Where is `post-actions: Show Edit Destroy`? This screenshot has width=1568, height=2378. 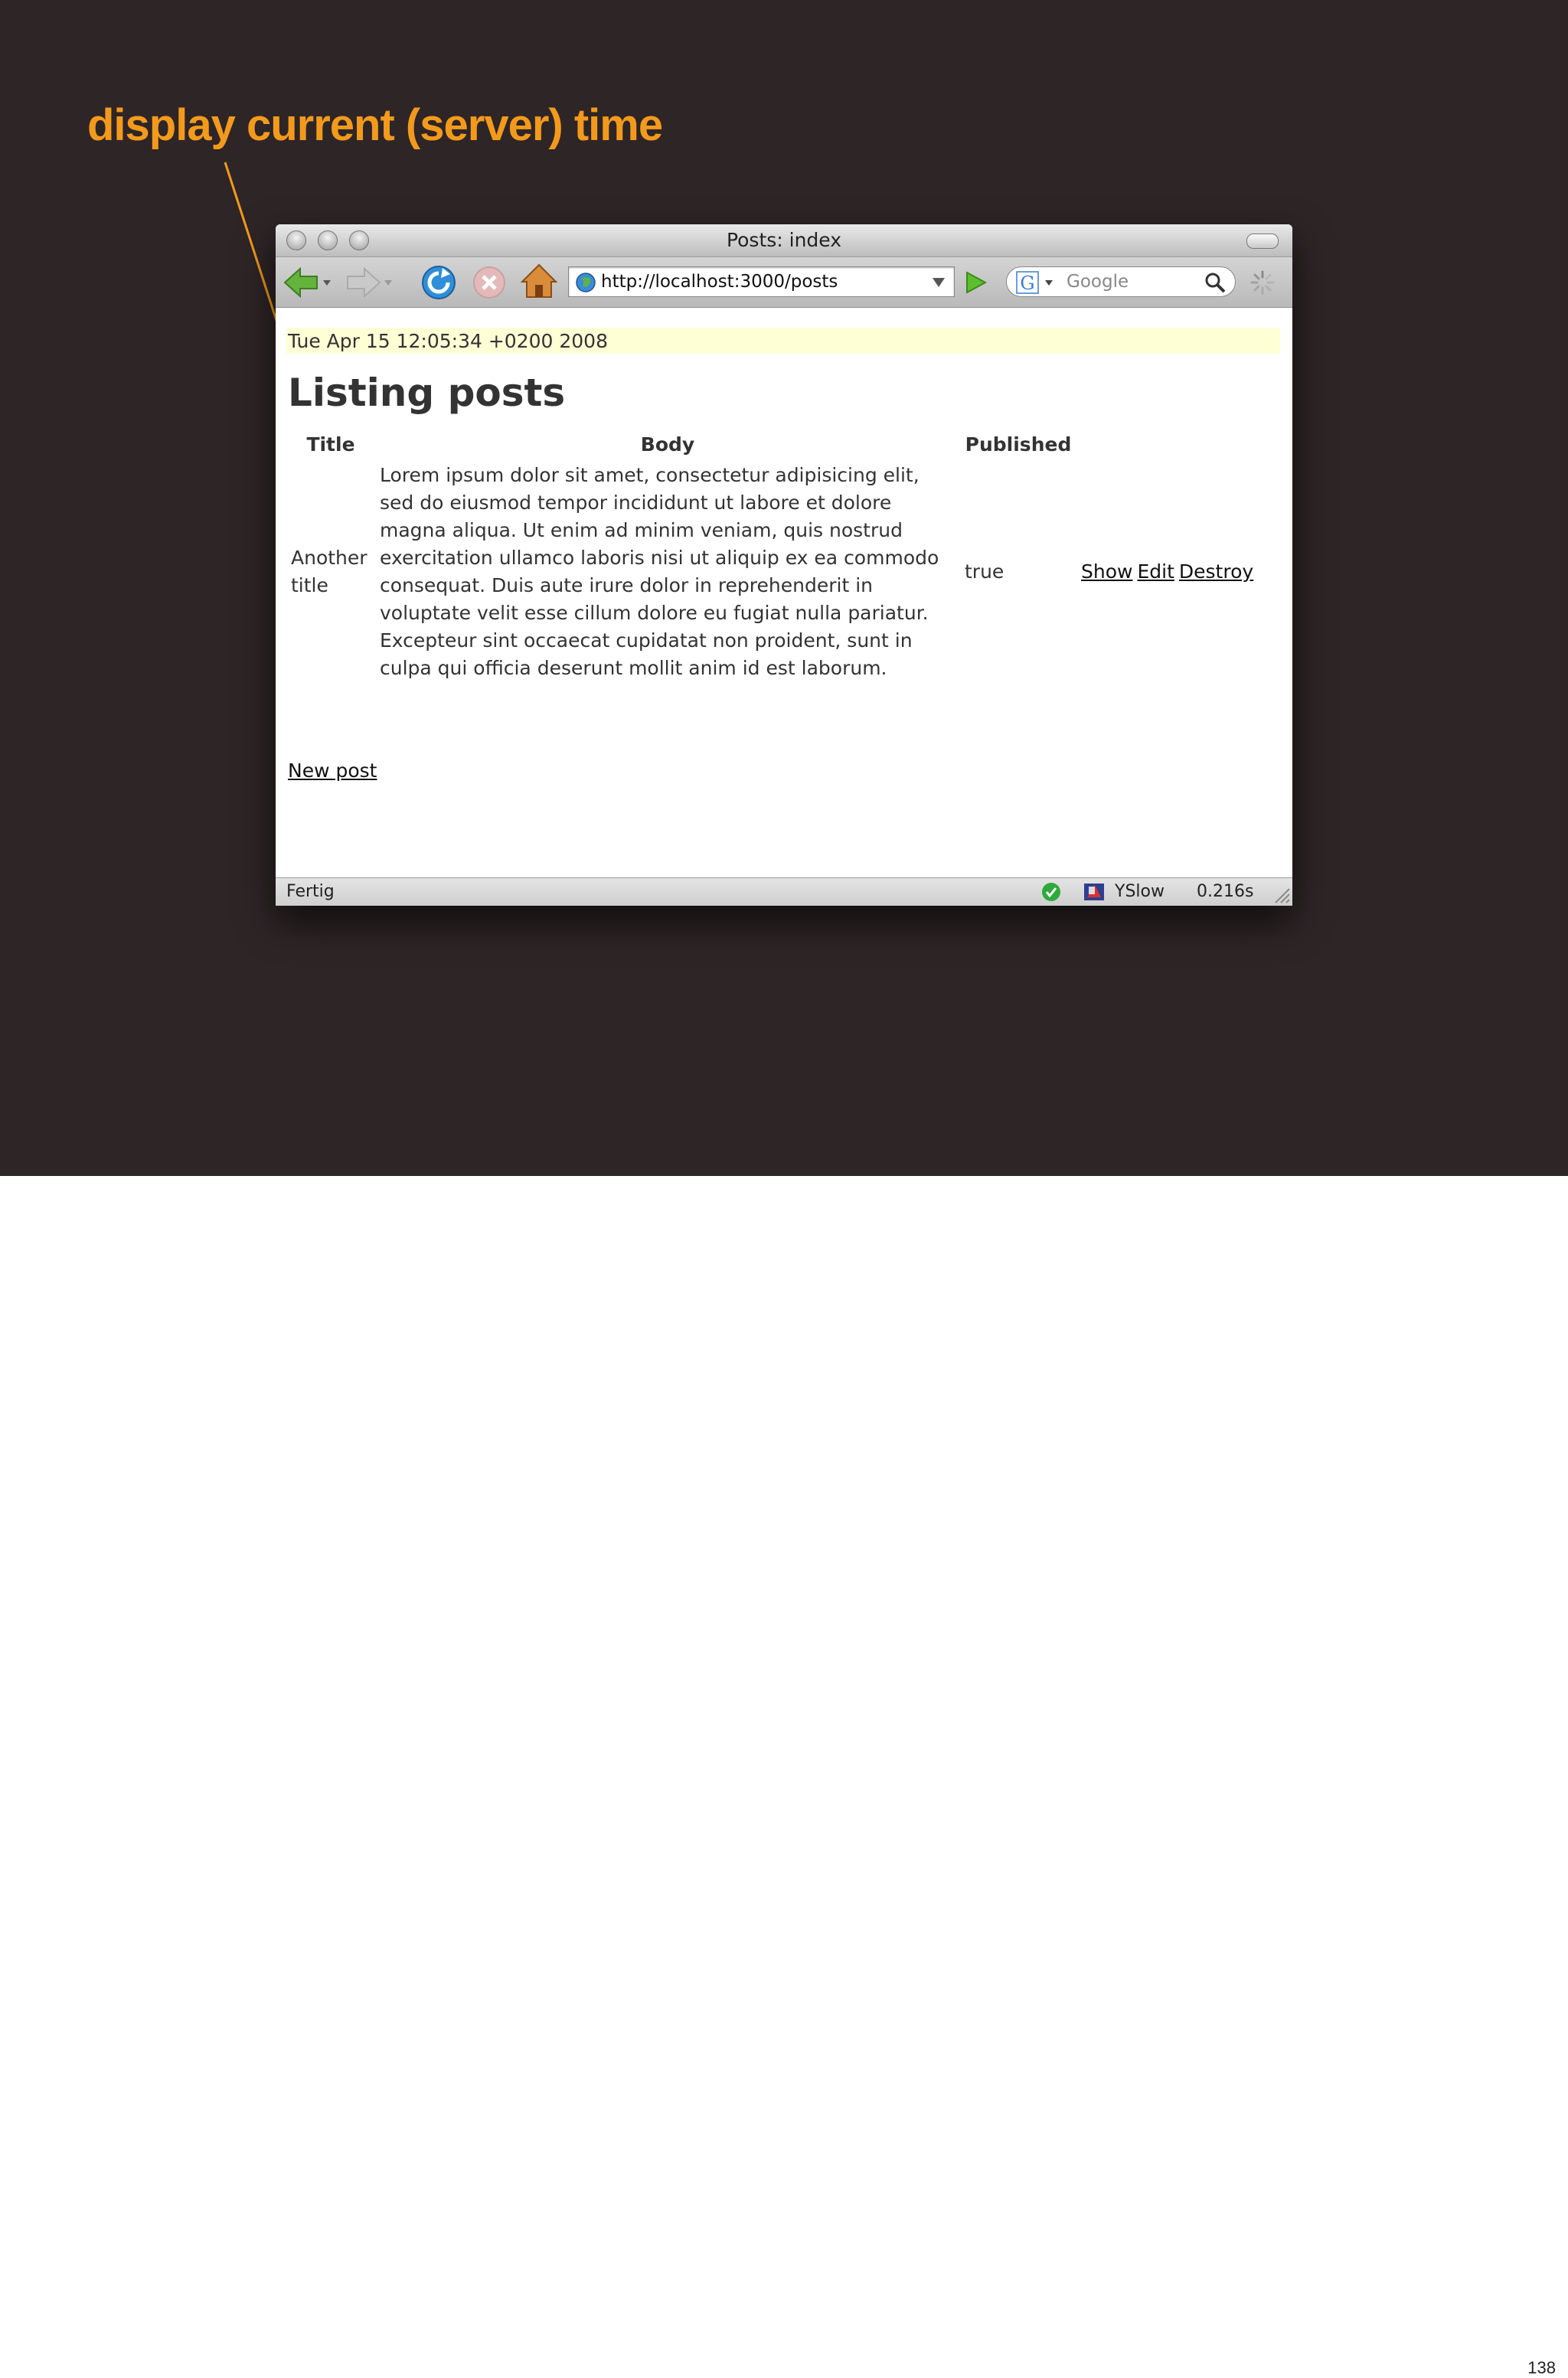 post-actions: Show Edit Destroy is located at coordinates (1177, 572).